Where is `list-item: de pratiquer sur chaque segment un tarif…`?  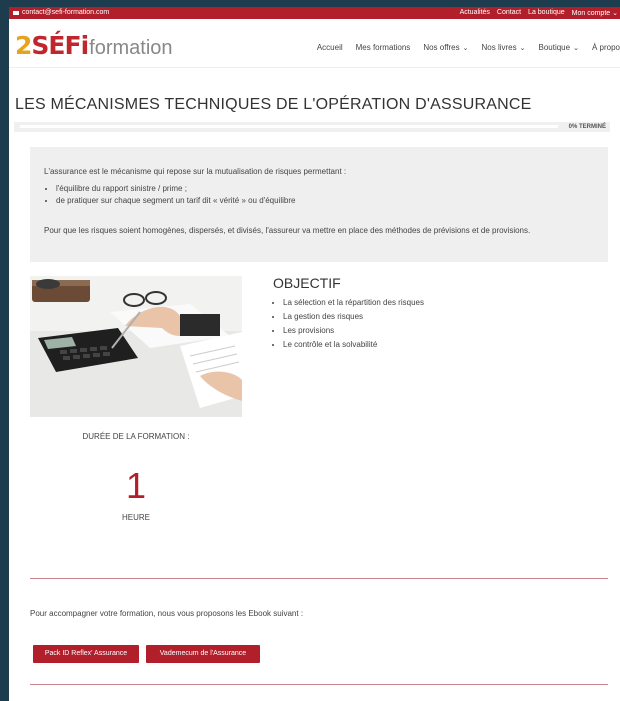 list-item: de pratiquer sur chaque segment un tarif… is located at coordinates (175, 201).